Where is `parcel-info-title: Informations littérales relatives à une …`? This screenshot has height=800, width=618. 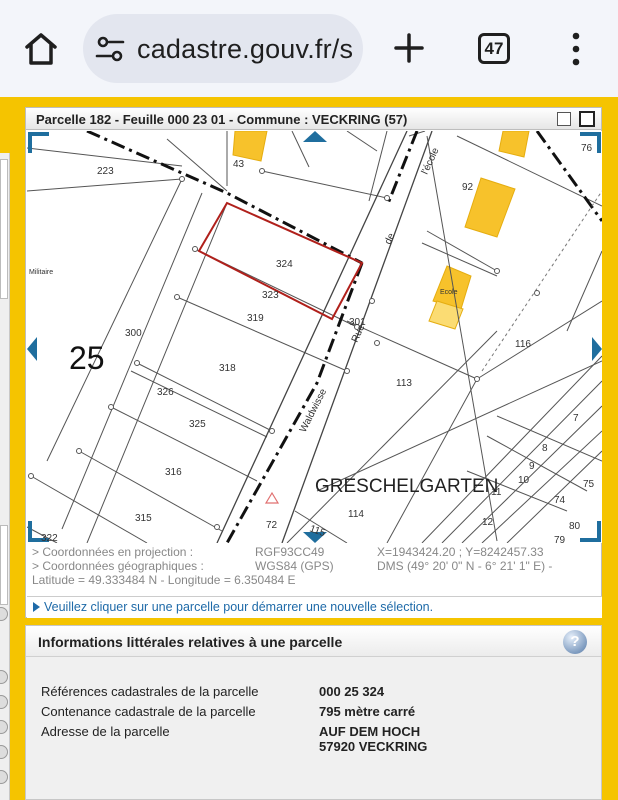
parcel-info-title: Informations littérales relatives à une … is located at coordinates (190, 642).